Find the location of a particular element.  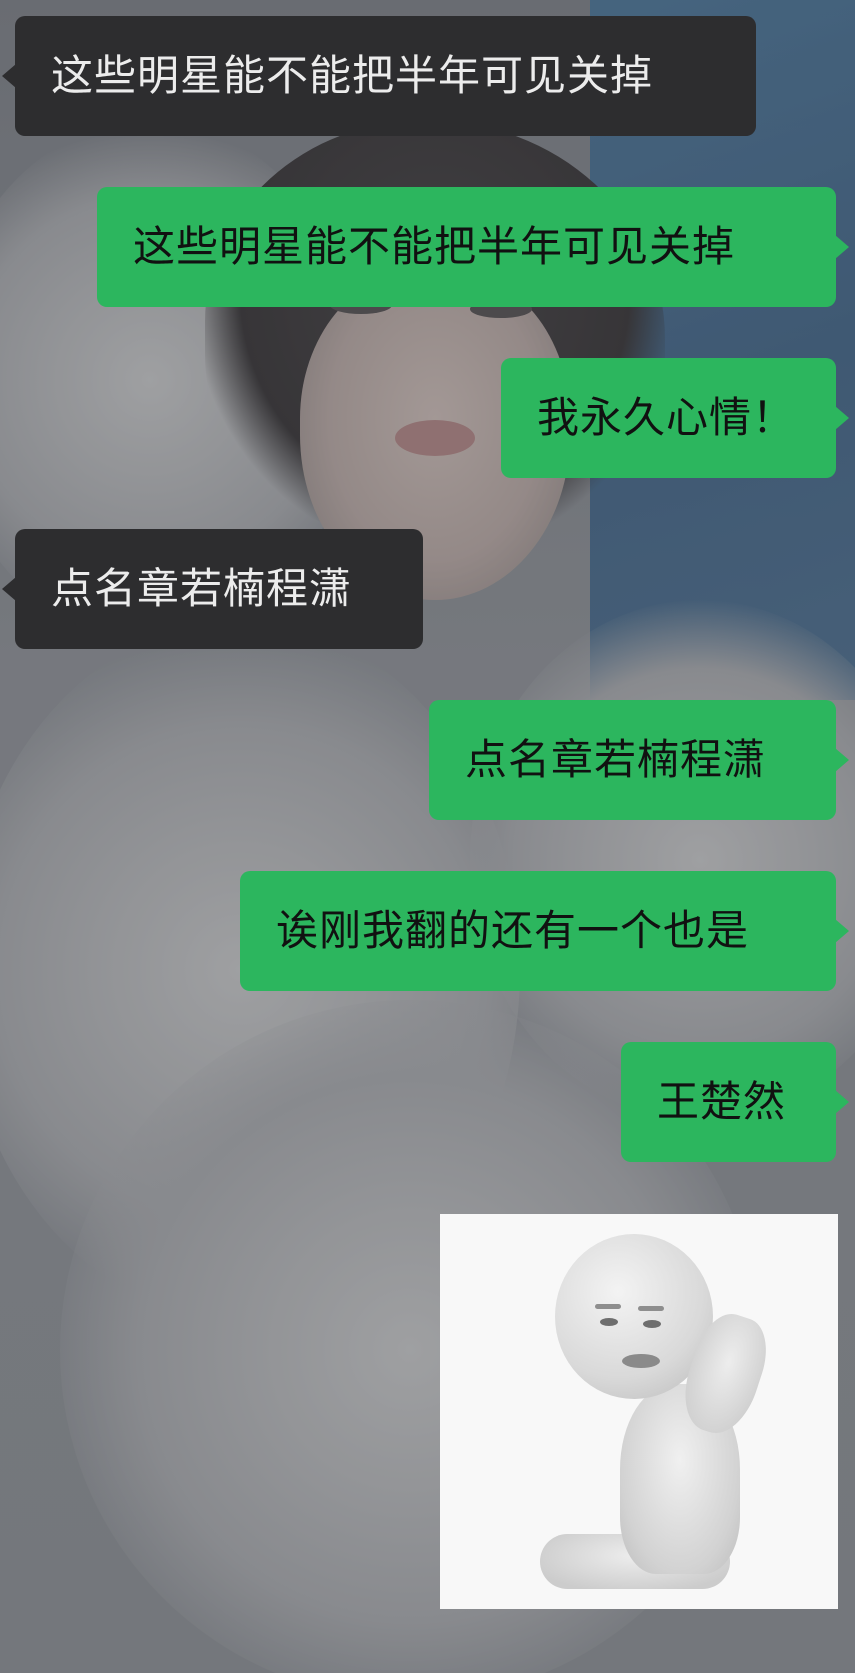

message-bubble-outgoing: 这些明星能不能把半年可见关掉 is located at coordinates (473, 247).